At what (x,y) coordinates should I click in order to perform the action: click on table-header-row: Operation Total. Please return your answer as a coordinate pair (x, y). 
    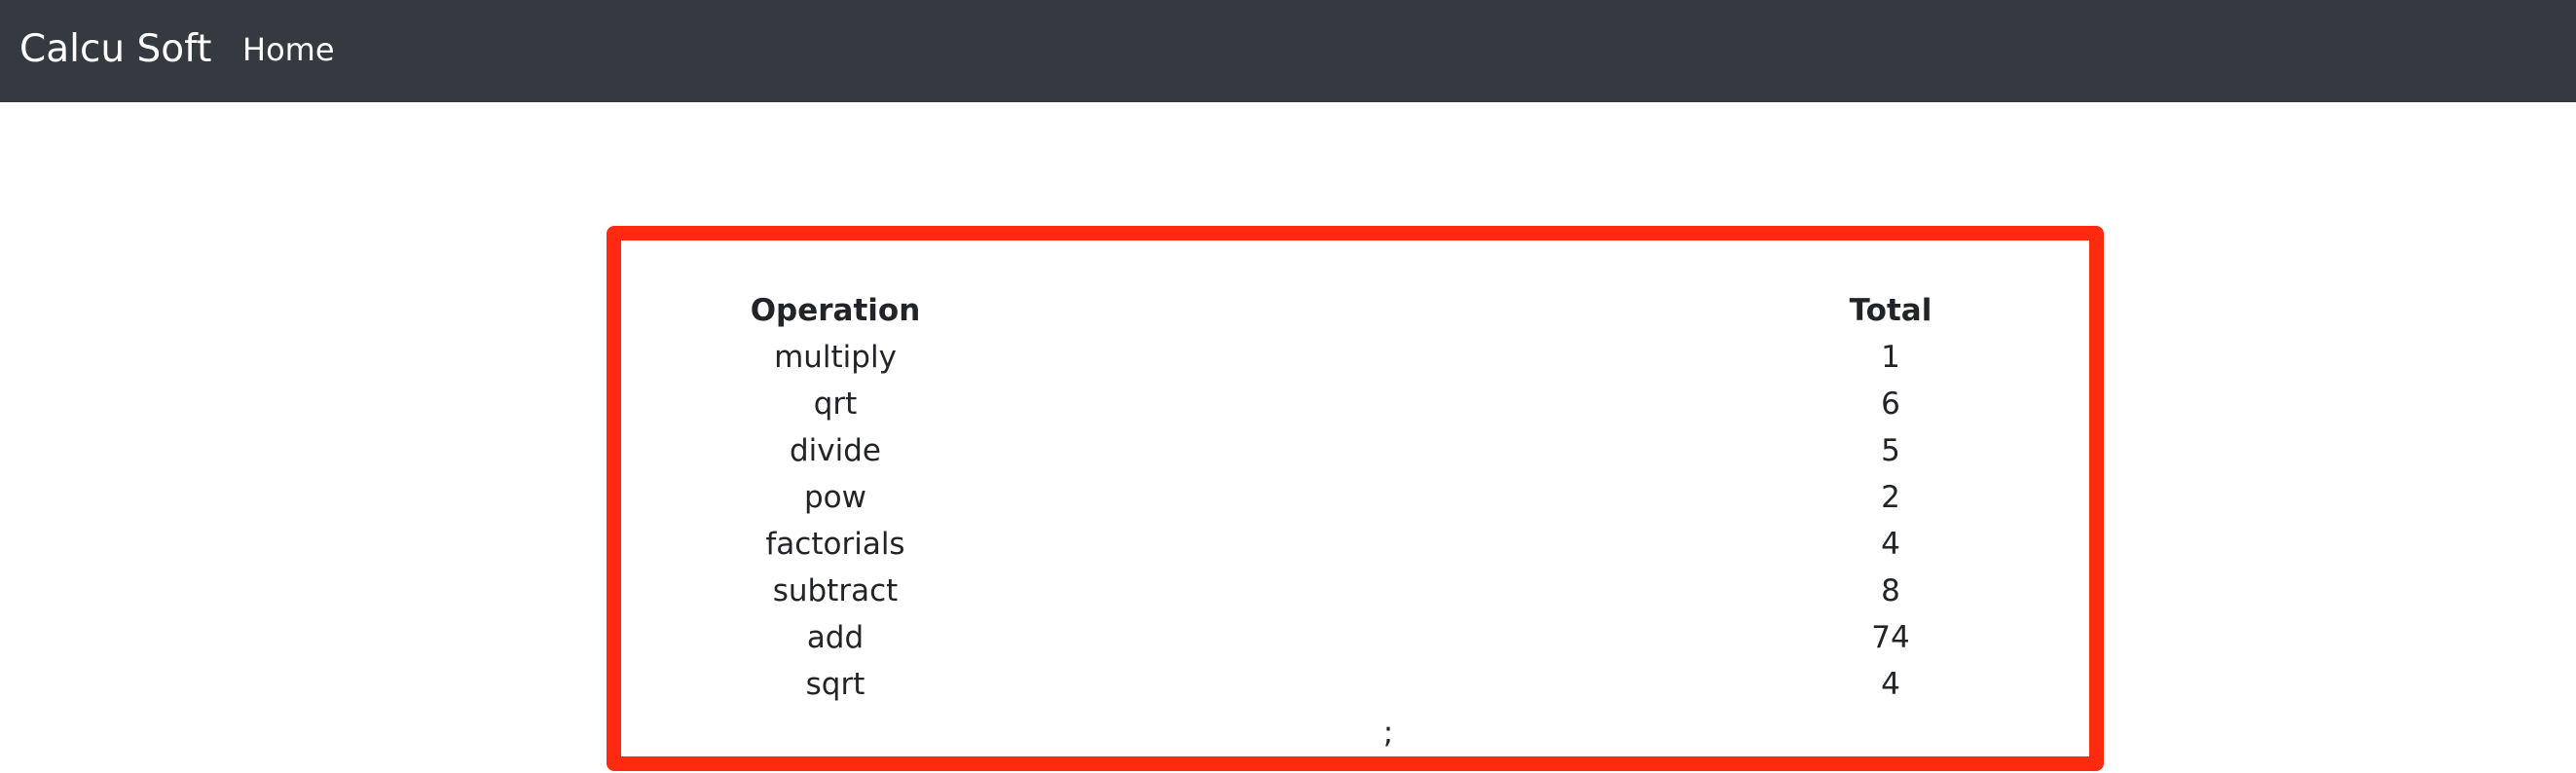
    Looking at the image, I should click on (1314, 310).